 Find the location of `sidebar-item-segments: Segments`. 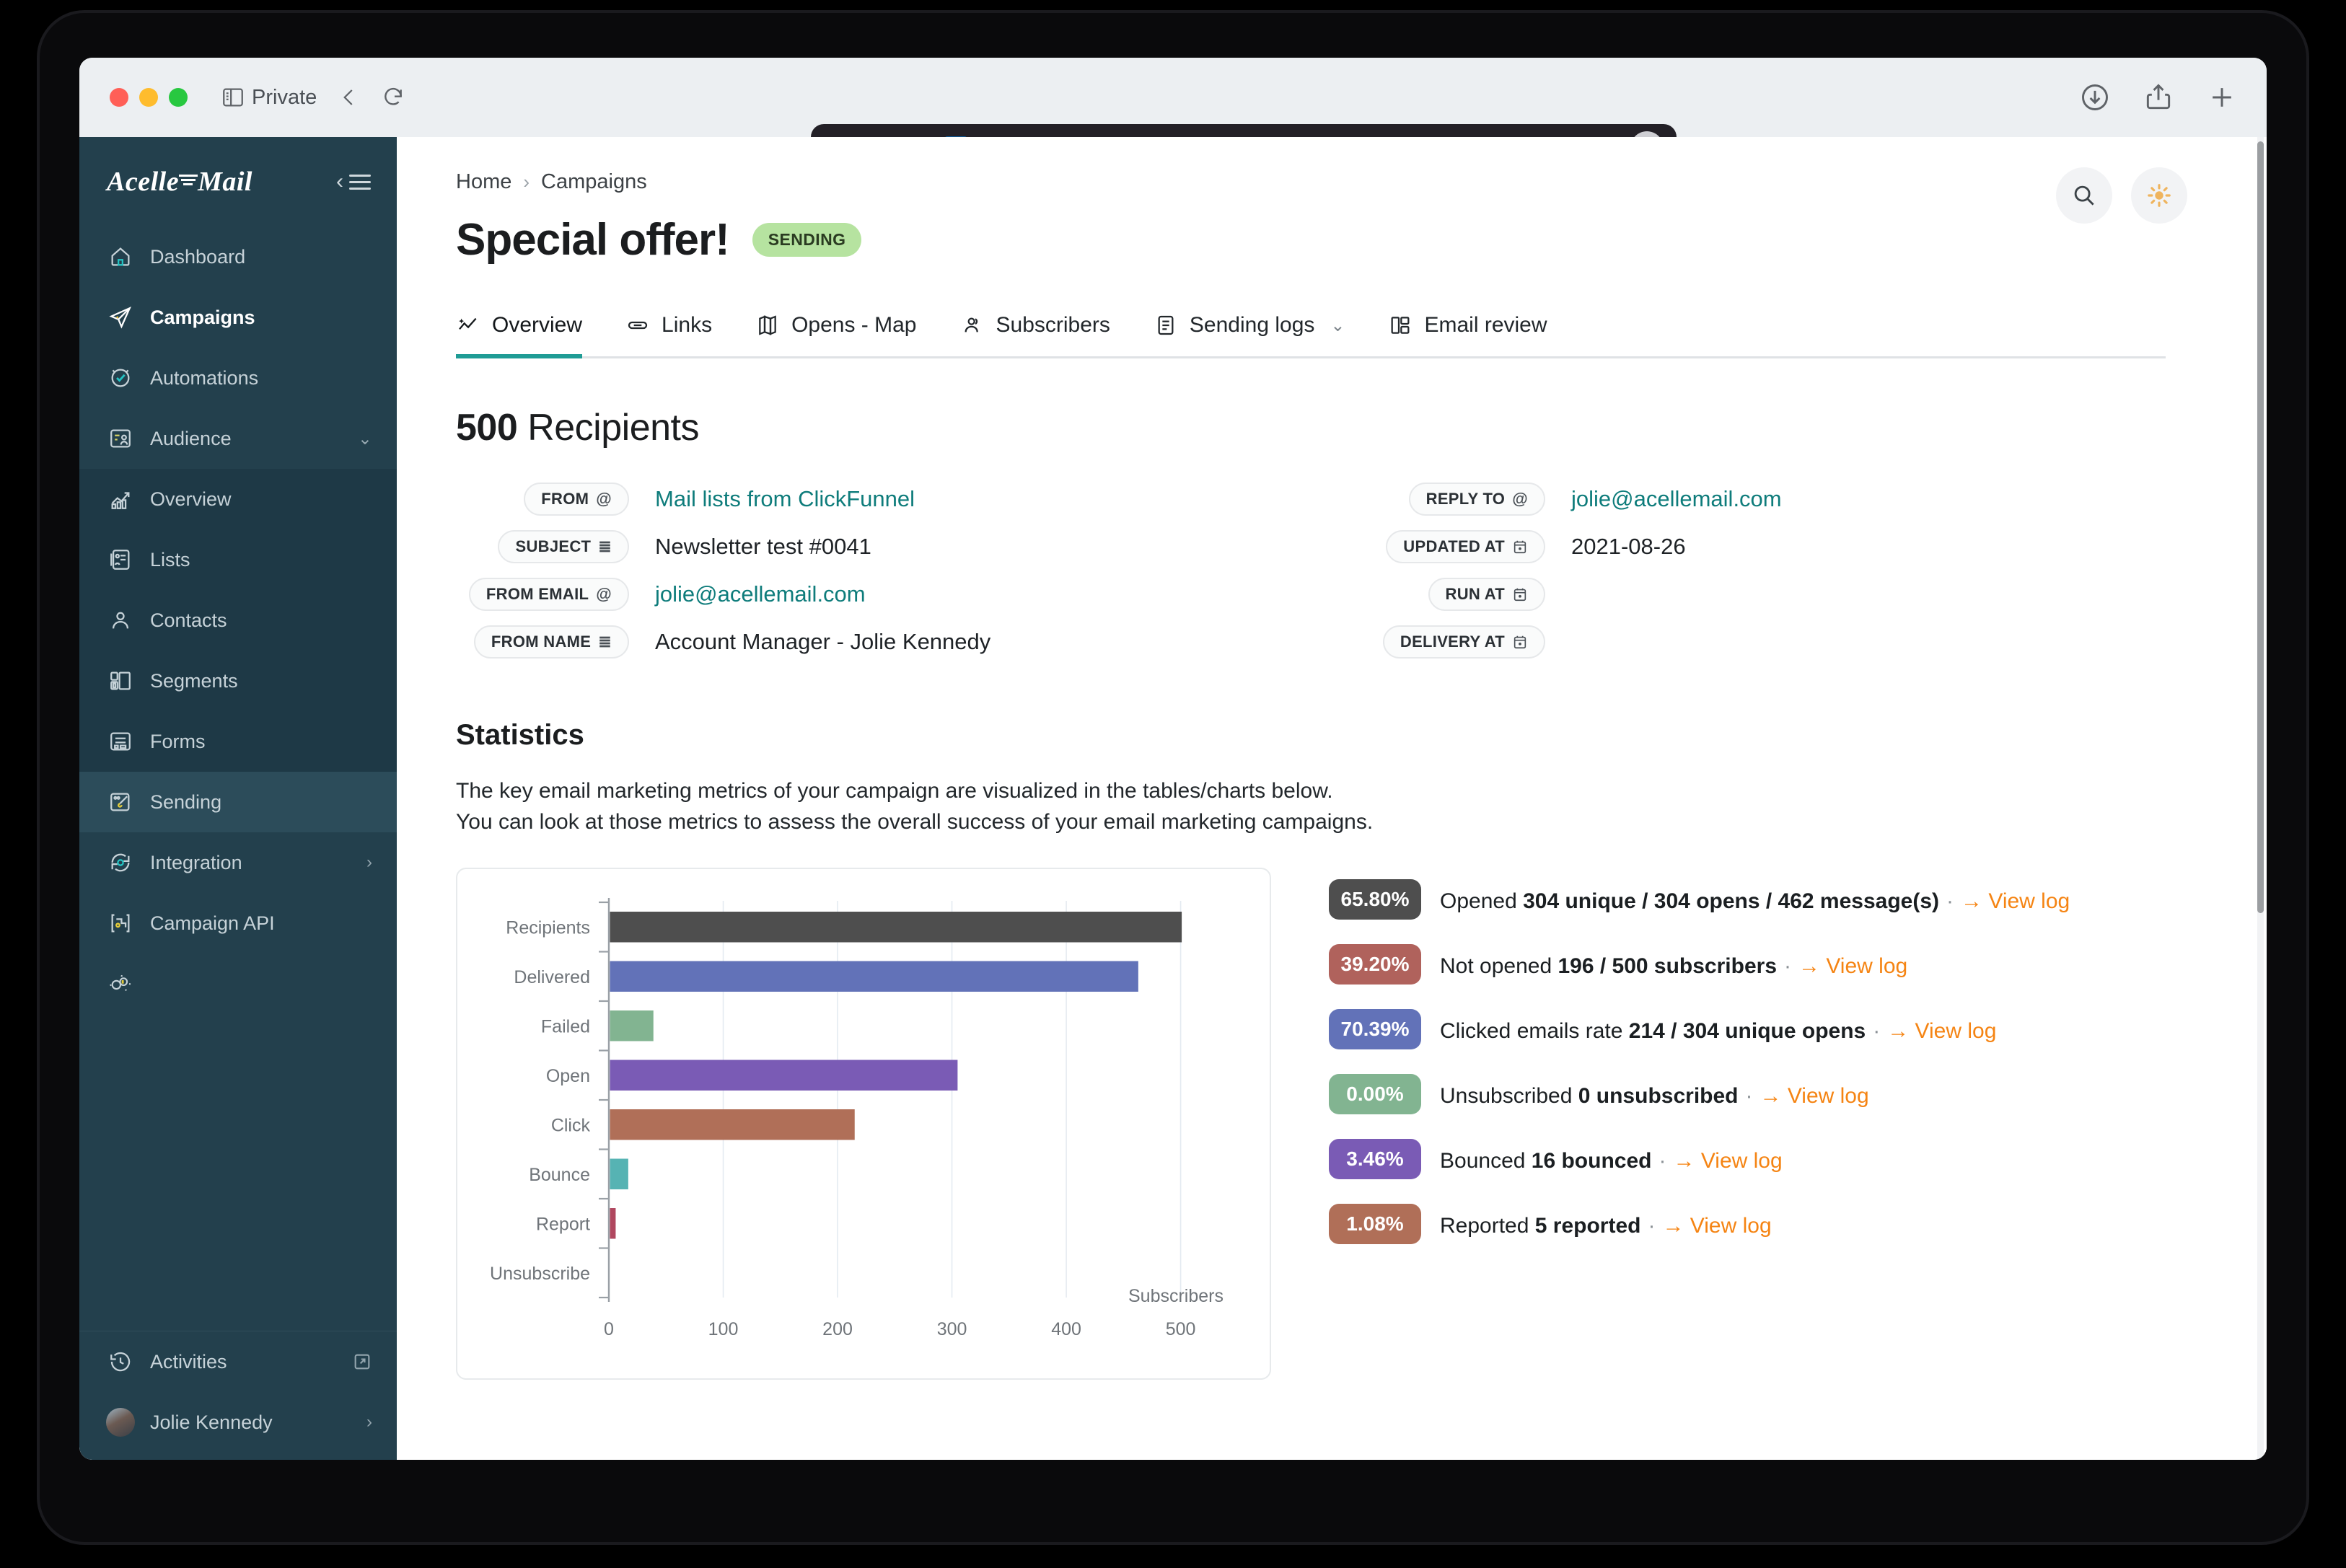

sidebar-item-segments: Segments is located at coordinates (238, 681).